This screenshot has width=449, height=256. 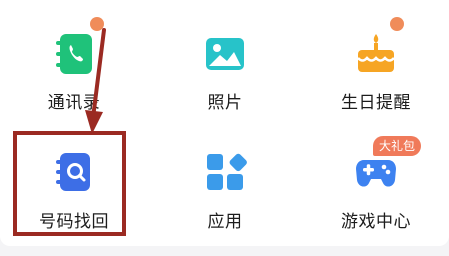 What do you see at coordinates (225, 222) in the screenshot?
I see `tile-label-apps: 应用` at bounding box center [225, 222].